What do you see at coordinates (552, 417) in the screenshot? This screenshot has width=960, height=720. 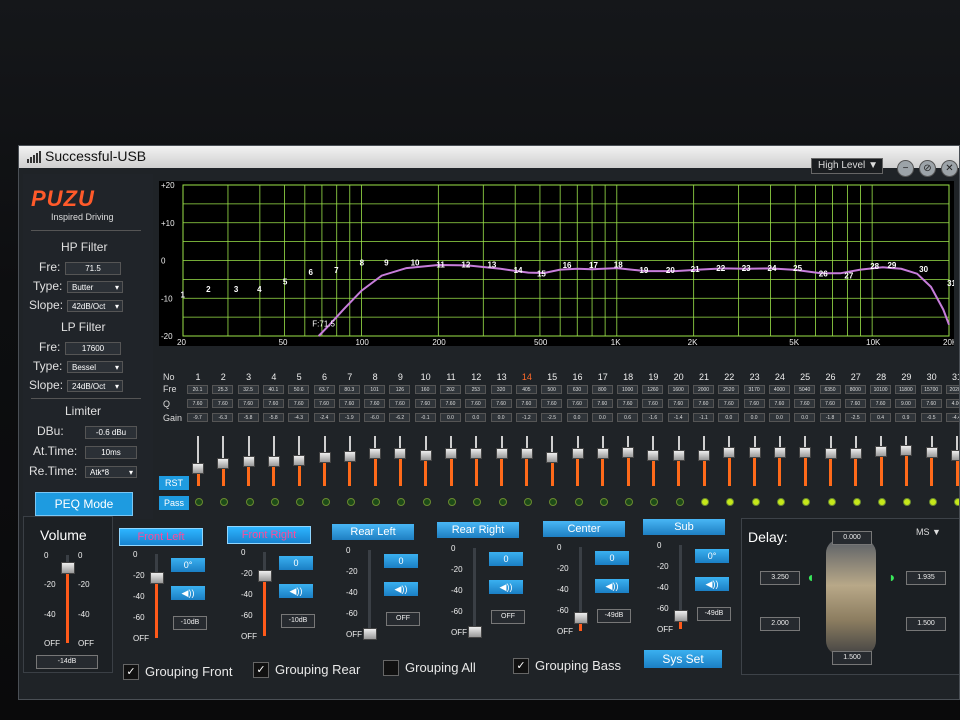 I see `band-gain-field: -2.5` at bounding box center [552, 417].